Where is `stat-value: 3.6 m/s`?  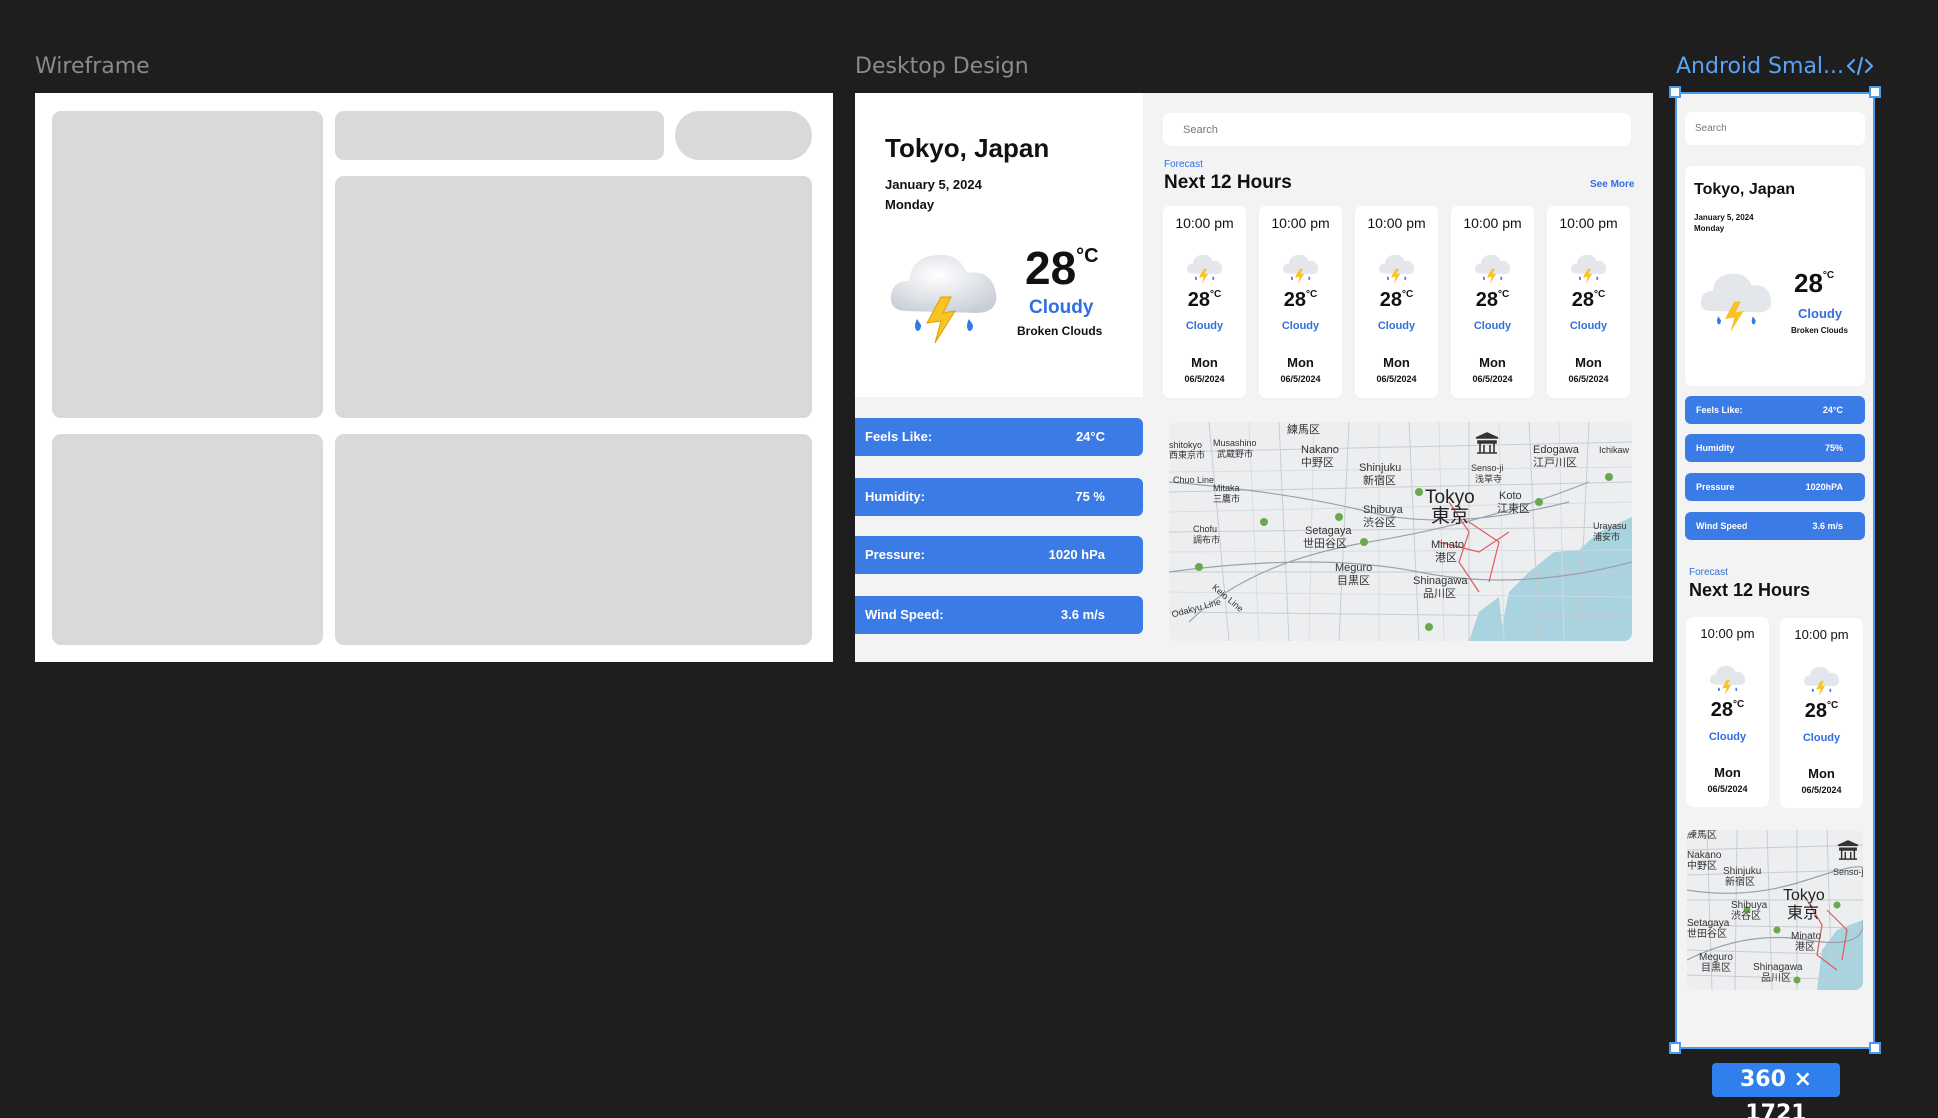 stat-value: 3.6 m/s is located at coordinates (1082, 614).